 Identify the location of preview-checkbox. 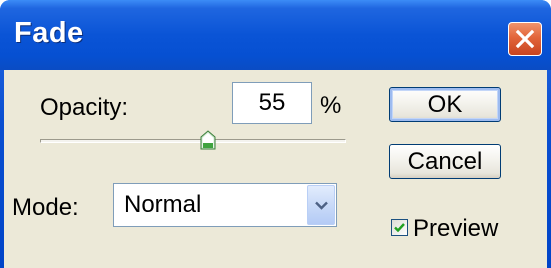
(399, 227).